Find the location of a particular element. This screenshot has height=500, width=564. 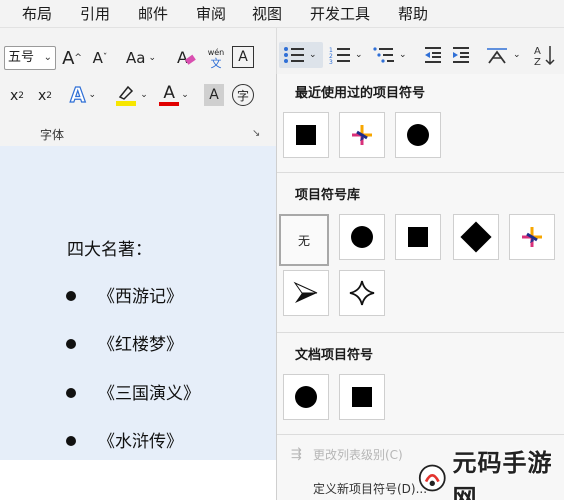

enclose-characters-label: 字 is located at coordinates (242, 95).